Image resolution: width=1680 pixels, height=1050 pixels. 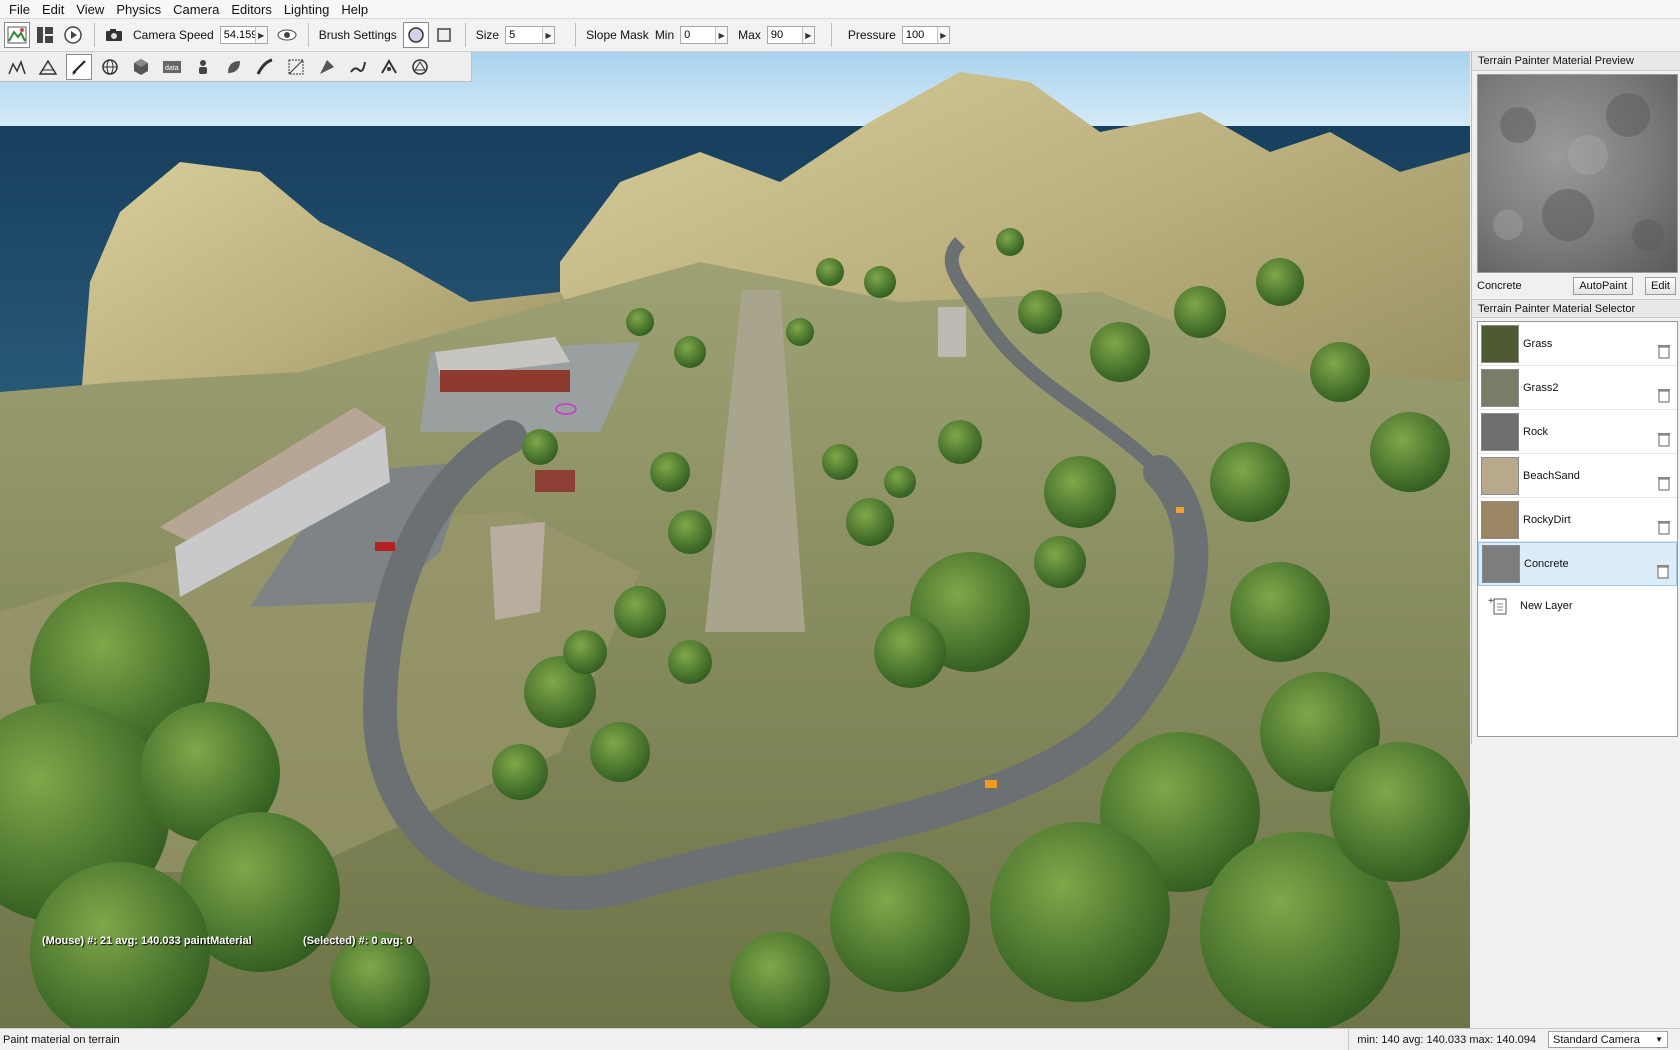 What do you see at coordinates (357, 35) in the screenshot?
I see `brush-settings-label: Brush Settings` at bounding box center [357, 35].